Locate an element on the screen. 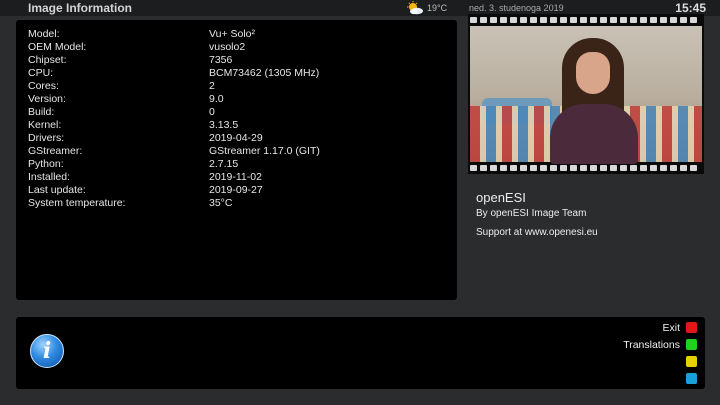  info-value: 2019-11-02 is located at coordinates (235, 177).